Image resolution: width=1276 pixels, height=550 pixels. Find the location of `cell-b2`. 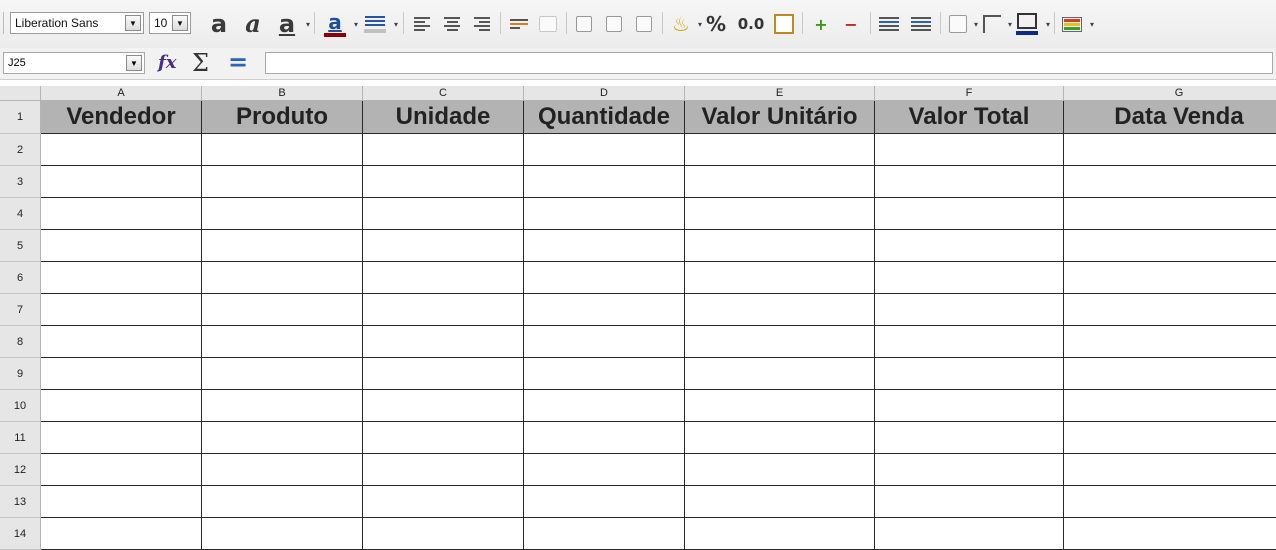

cell-b2 is located at coordinates (282, 150).